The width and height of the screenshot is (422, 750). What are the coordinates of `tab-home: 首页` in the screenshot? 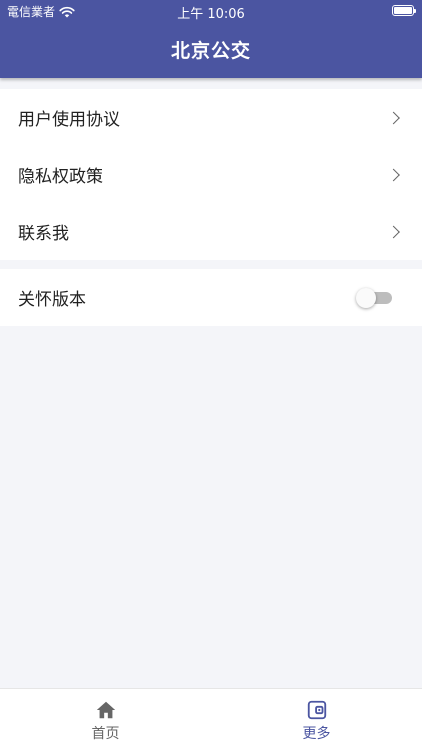 It's located at (105, 719).